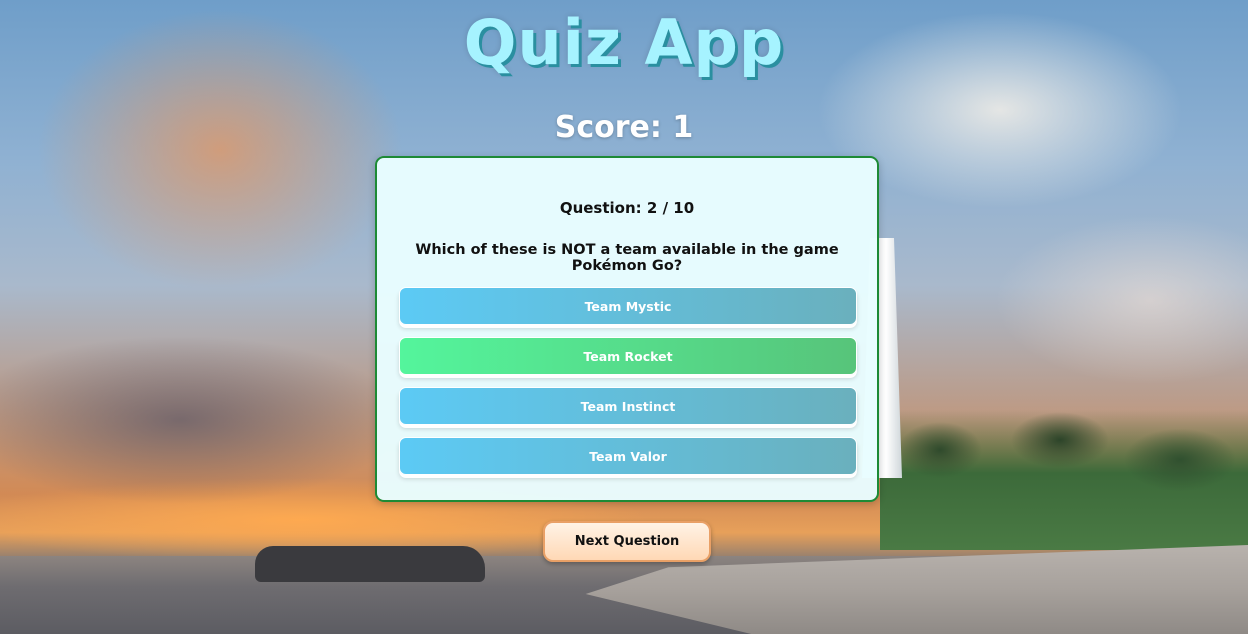 The image size is (1248, 634). I want to click on question-total: 10, so click(684, 208).